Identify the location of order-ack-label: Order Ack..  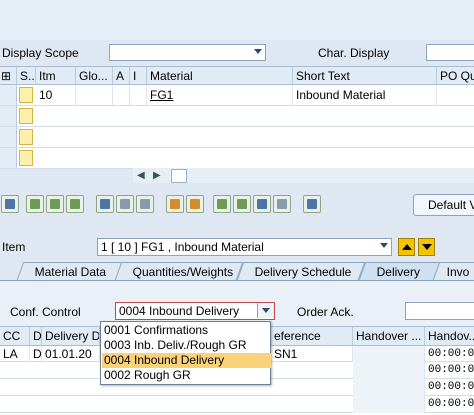
(325, 312).